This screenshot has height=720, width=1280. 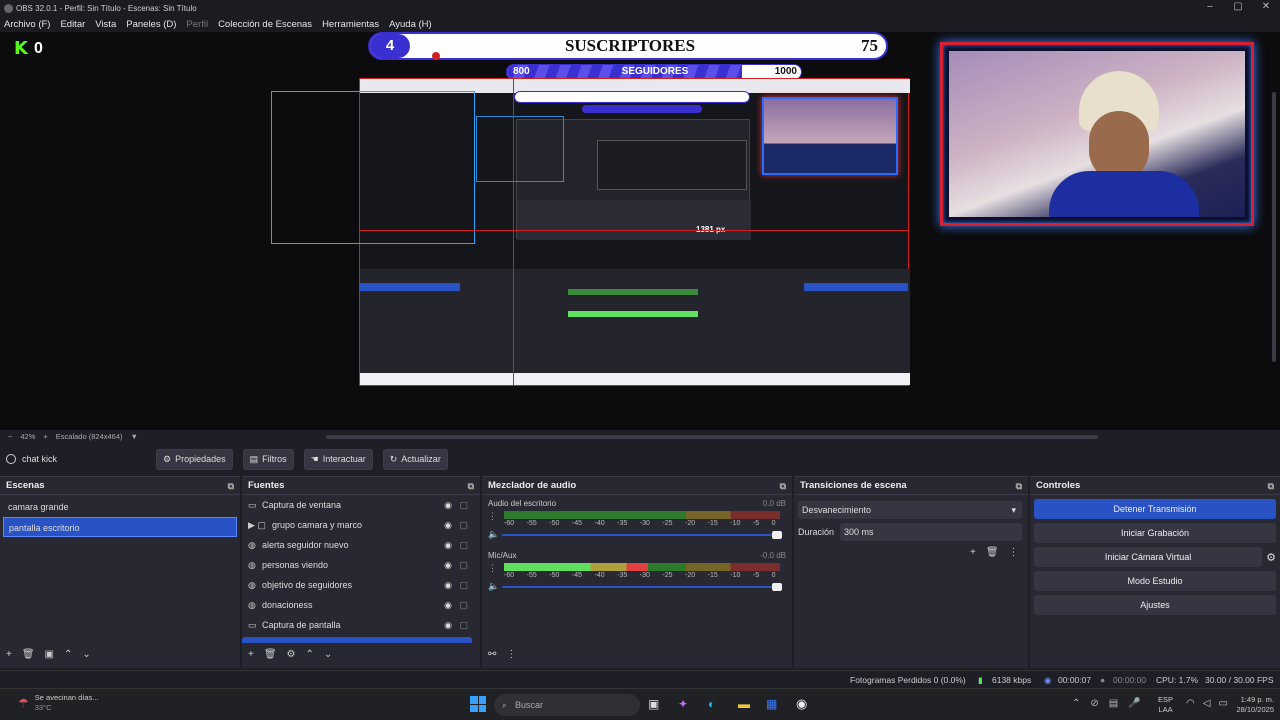 What do you see at coordinates (1274, 227) in the screenshot?
I see `preview-vscrollbar` at bounding box center [1274, 227].